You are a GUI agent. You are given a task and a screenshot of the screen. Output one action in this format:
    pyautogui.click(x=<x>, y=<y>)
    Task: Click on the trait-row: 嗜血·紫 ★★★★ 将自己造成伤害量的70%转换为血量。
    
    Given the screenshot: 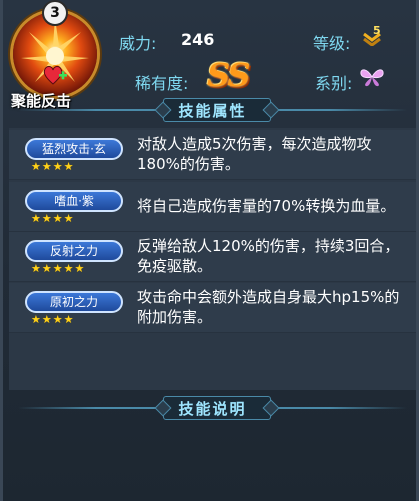 What is the action you would take?
    pyautogui.click(x=212, y=207)
    